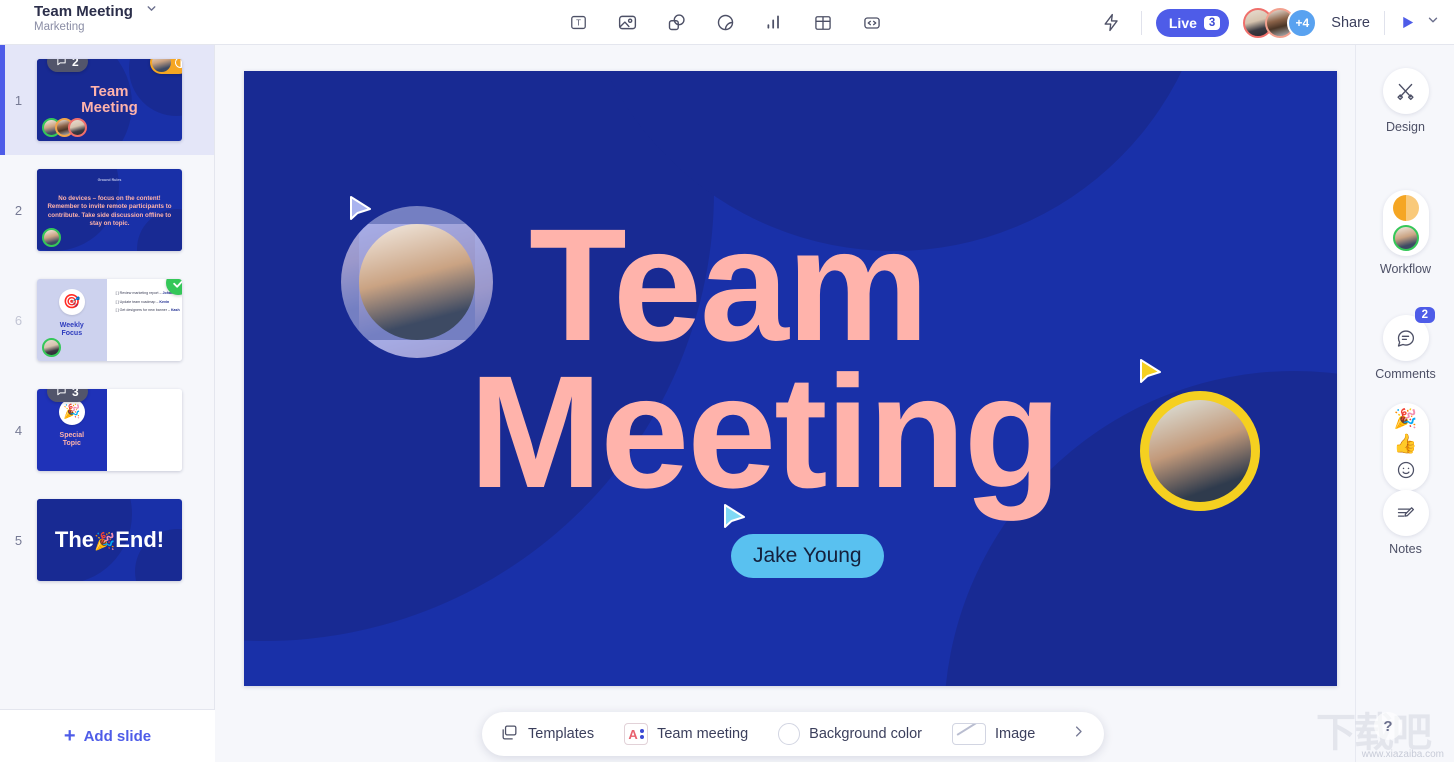  What do you see at coordinates (578, 23) in the screenshot?
I see `text-tool-button: T` at bounding box center [578, 23].